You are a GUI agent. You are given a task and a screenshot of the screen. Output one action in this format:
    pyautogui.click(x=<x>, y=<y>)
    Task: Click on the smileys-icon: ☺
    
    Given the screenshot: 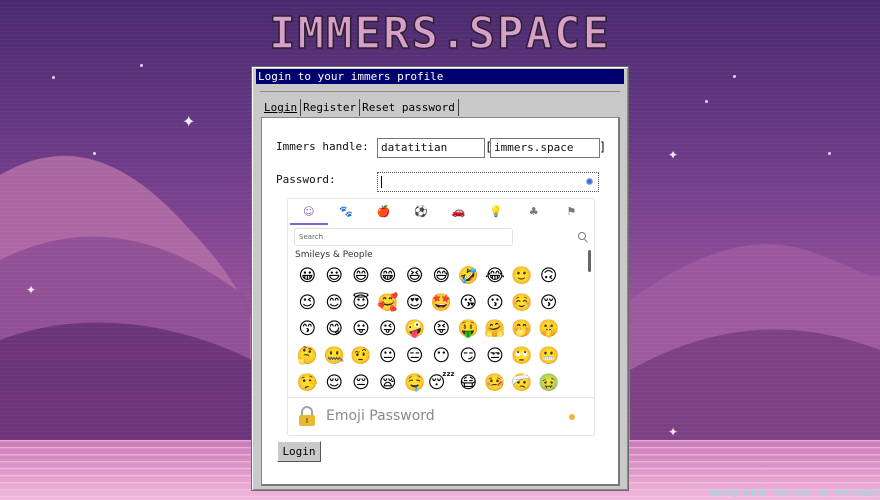 What is the action you would take?
    pyautogui.click(x=309, y=212)
    